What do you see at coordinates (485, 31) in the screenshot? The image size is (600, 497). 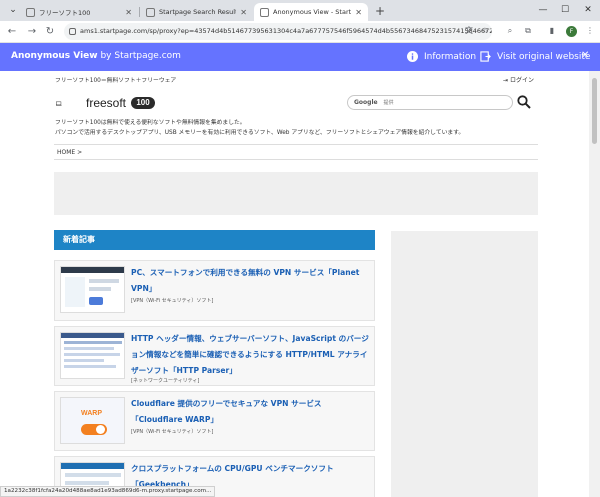 I see `bookmark-star-icon: ☆` at bounding box center [485, 31].